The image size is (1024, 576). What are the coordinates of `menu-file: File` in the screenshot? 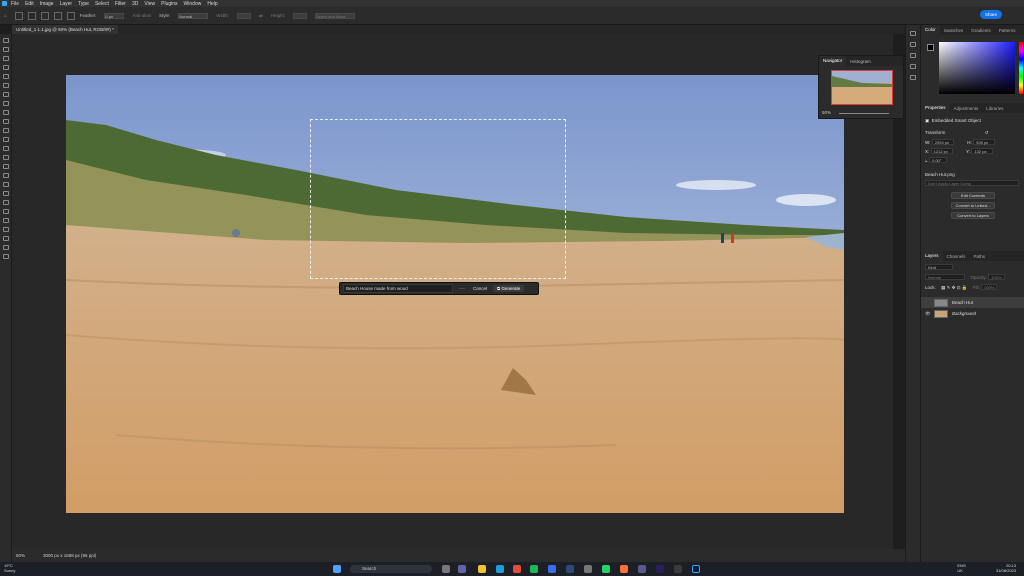 It's located at (15, 4).